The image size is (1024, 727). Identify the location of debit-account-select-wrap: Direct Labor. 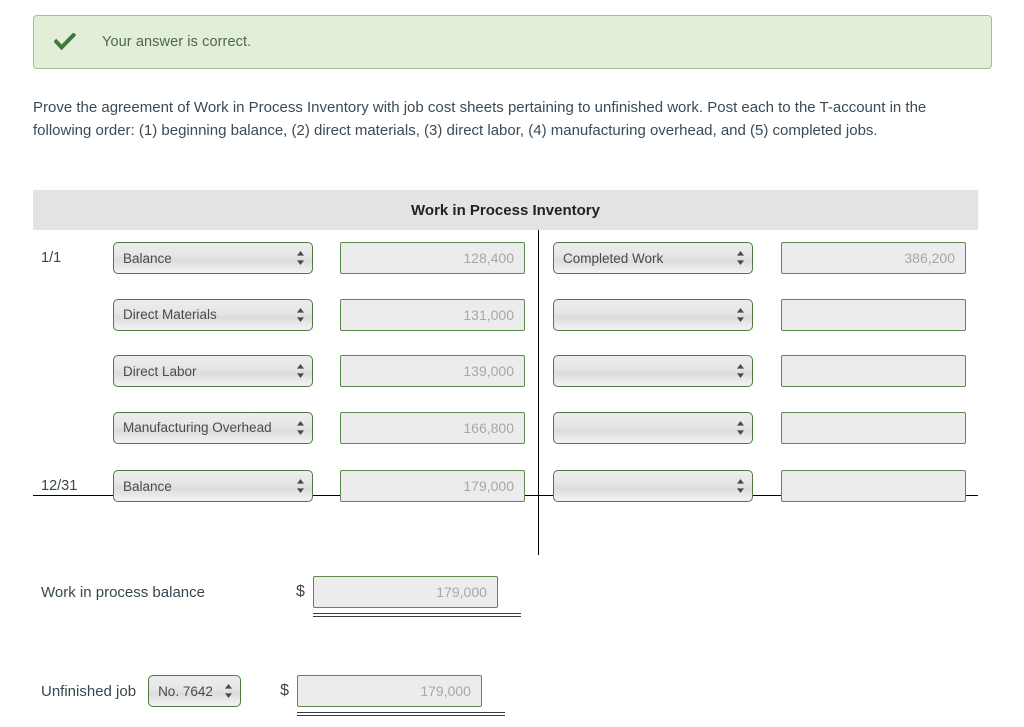
(213, 371).